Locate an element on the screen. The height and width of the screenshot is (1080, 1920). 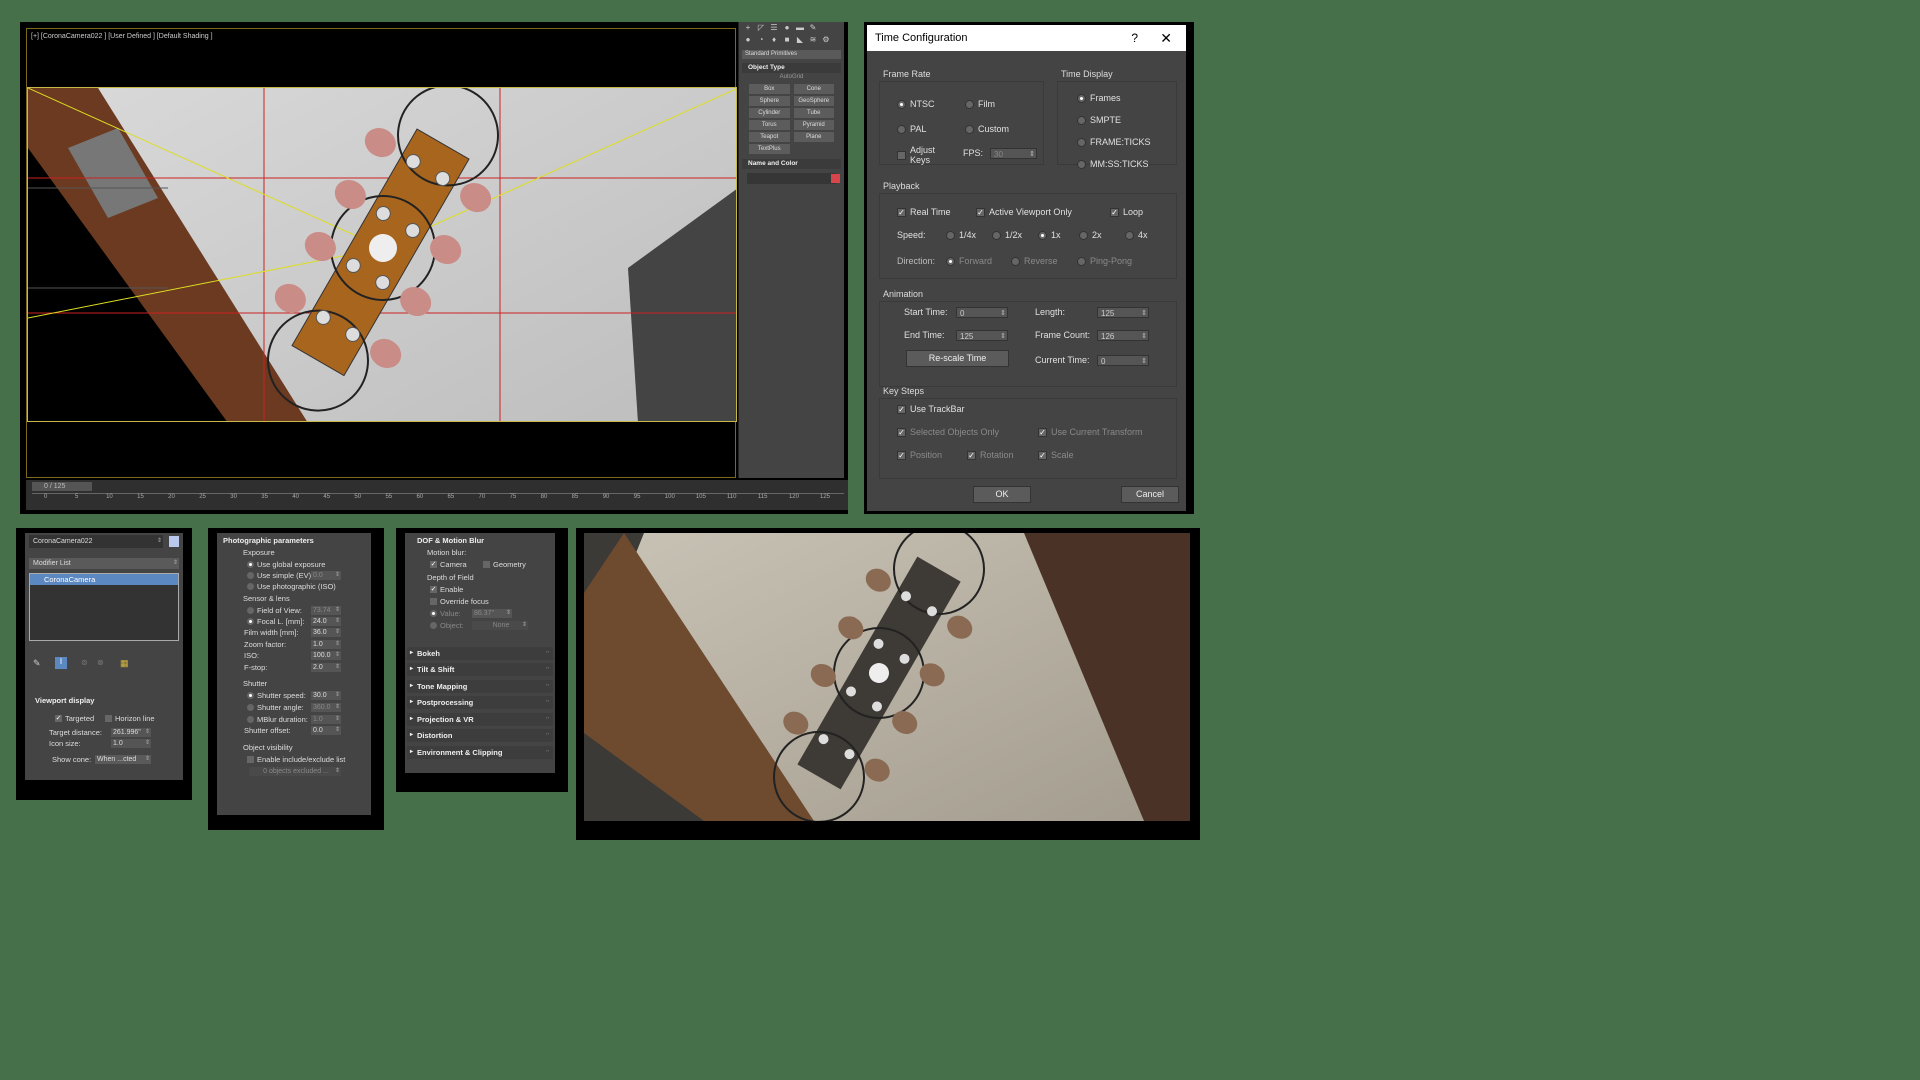
object-name-field is located at coordinates (793, 178).